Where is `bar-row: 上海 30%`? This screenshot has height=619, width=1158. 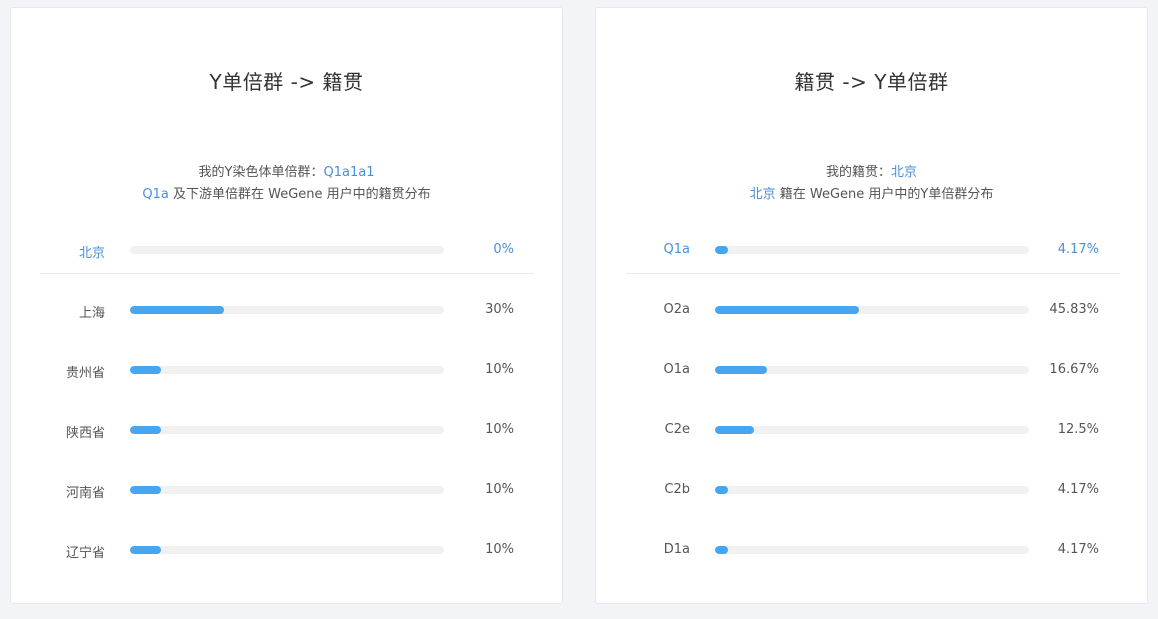
bar-row: 上海 30% is located at coordinates (286, 310).